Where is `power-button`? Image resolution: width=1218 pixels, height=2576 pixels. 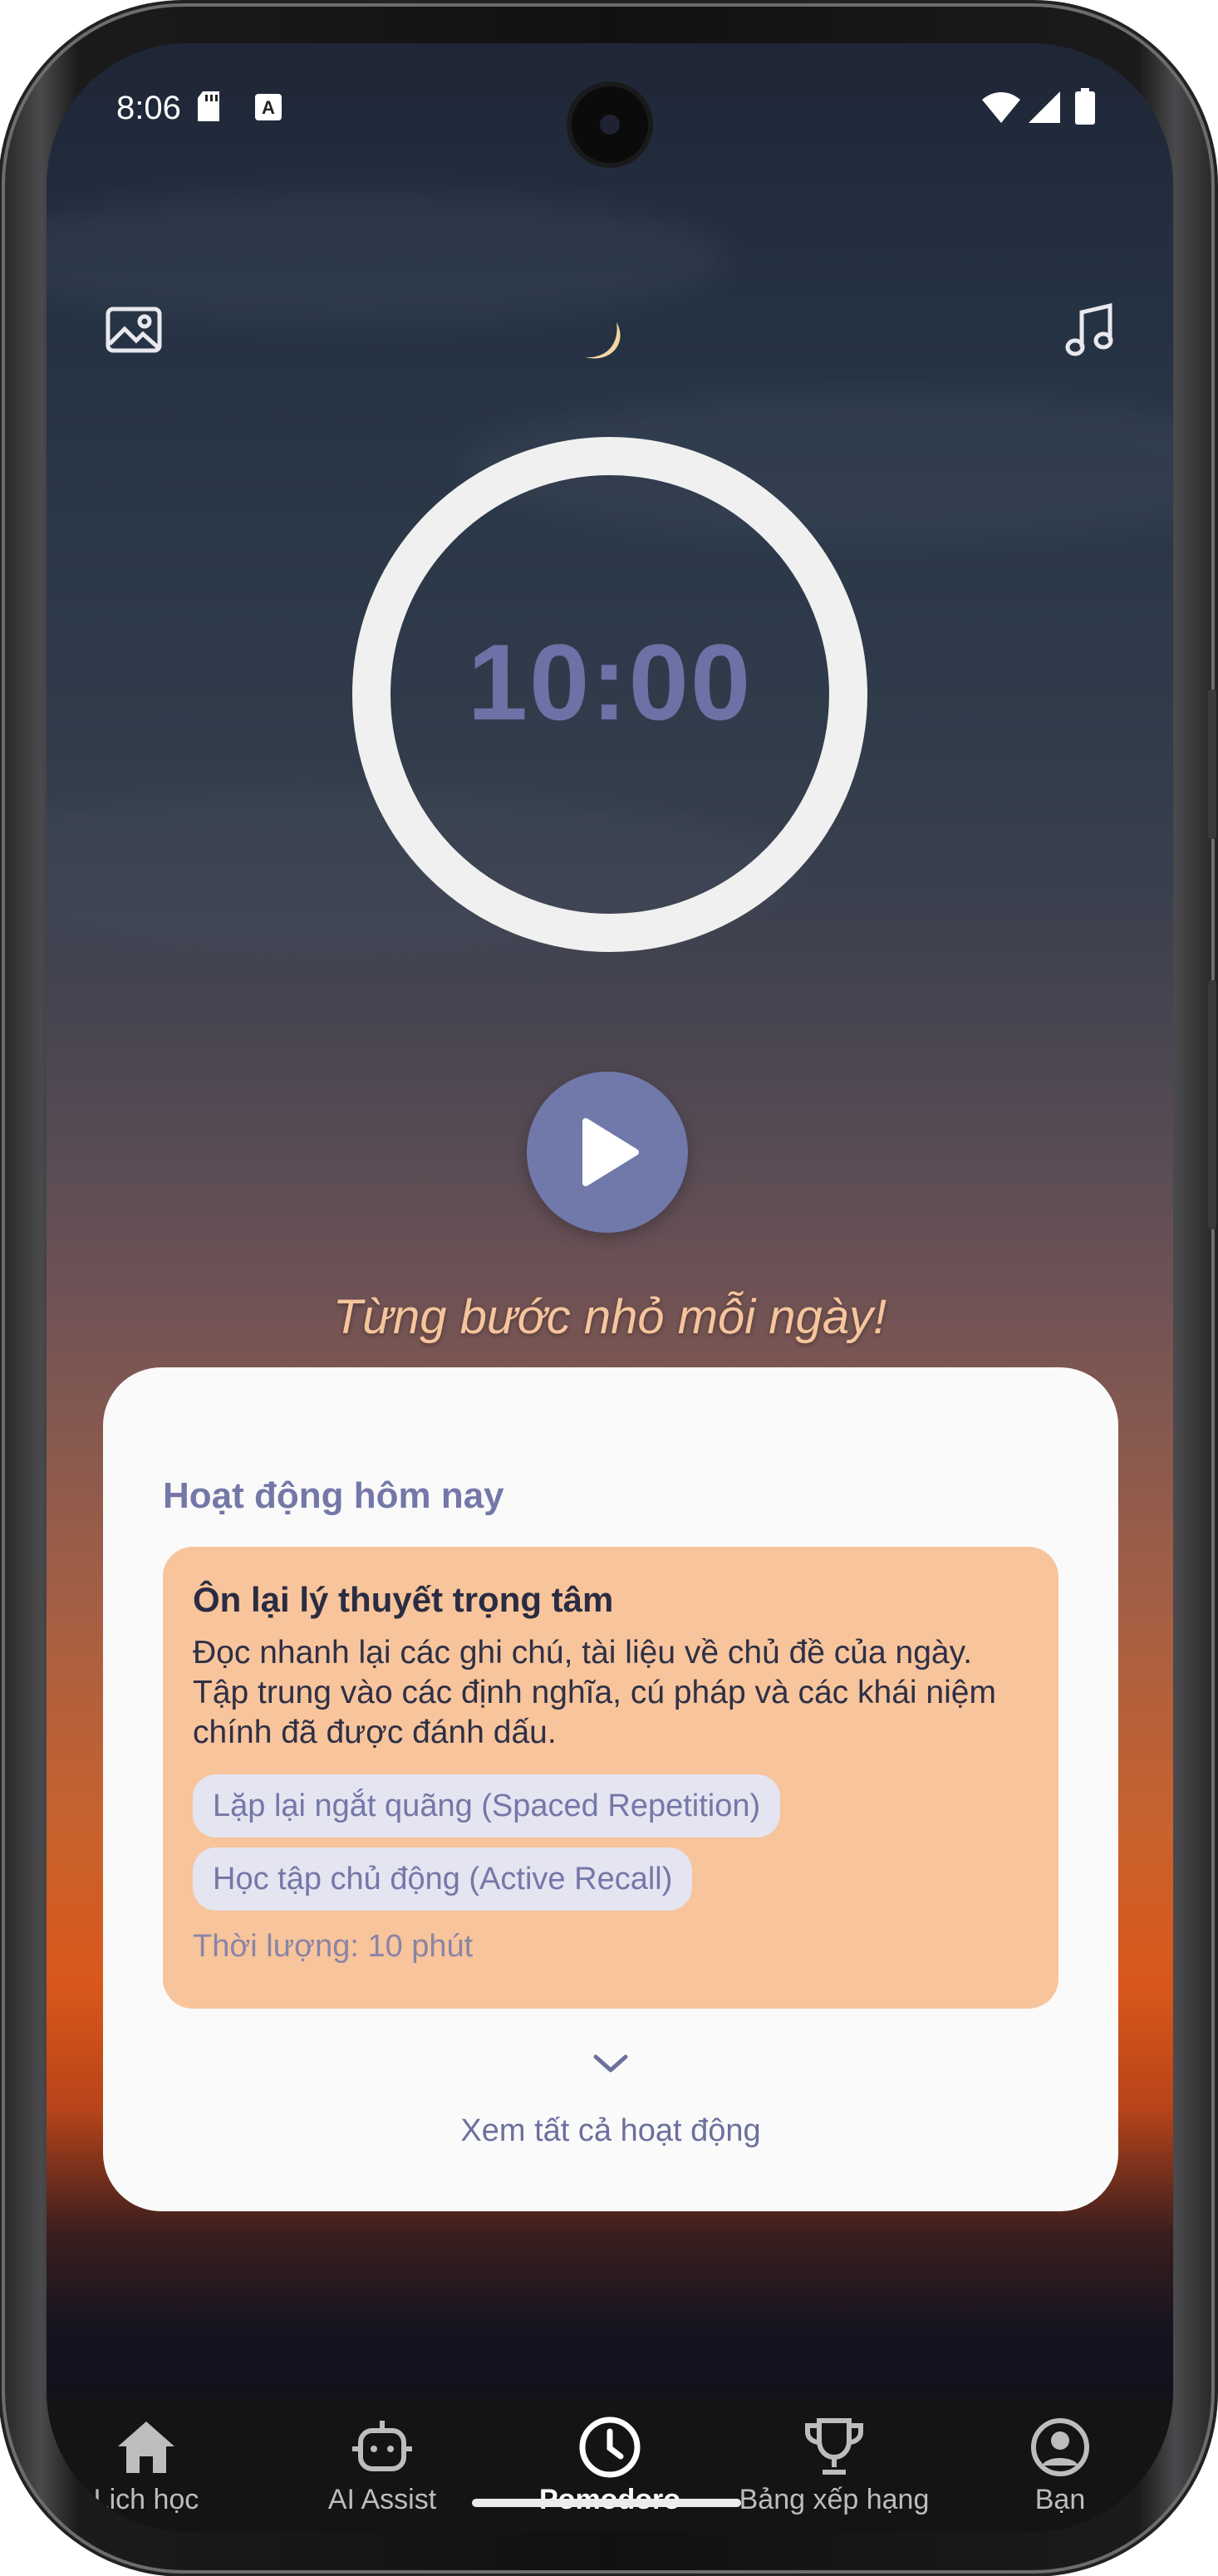 power-button is located at coordinates (1212, 764).